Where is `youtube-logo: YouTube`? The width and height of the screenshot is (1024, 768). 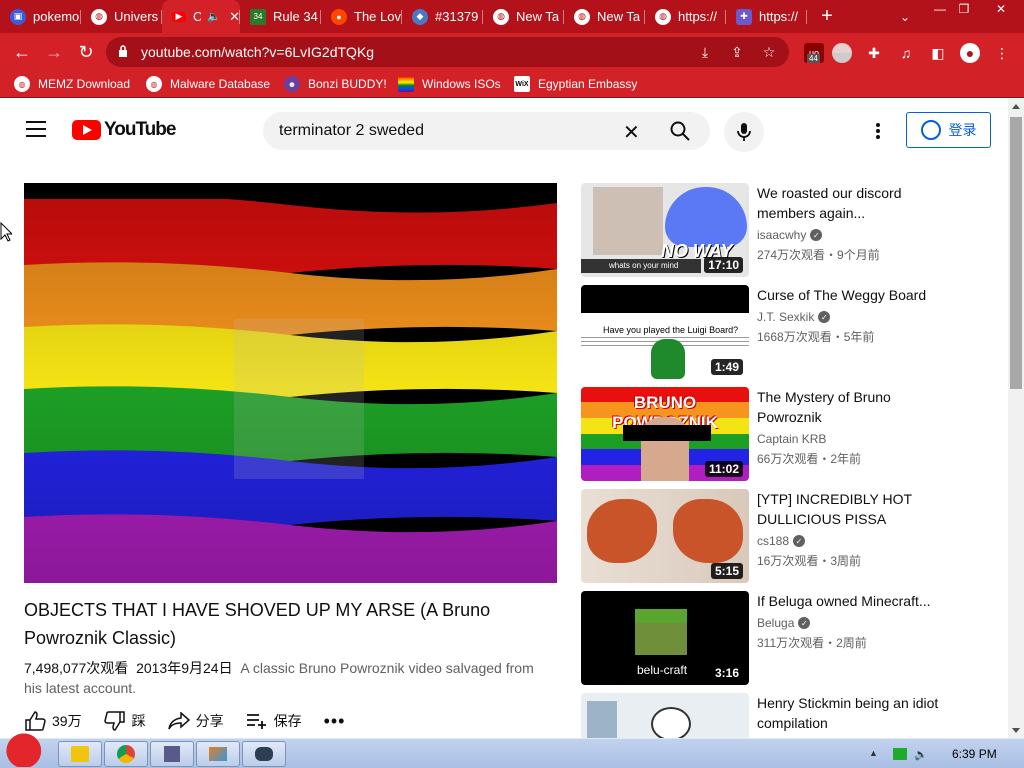
youtube-logo: YouTube is located at coordinates (124, 130).